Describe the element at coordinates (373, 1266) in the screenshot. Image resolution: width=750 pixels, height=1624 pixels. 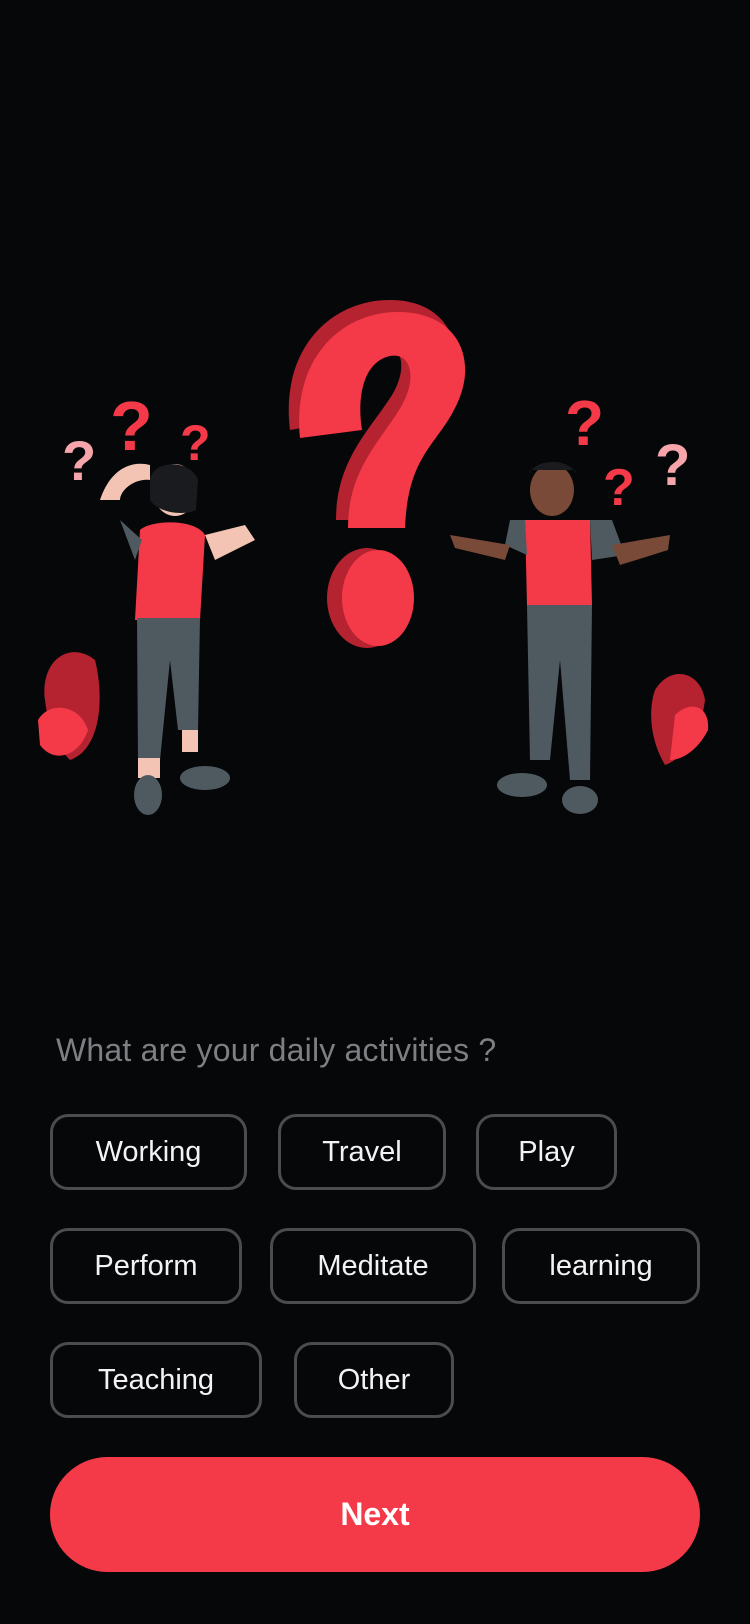
I see `chip-meditate: Meditate` at that location.